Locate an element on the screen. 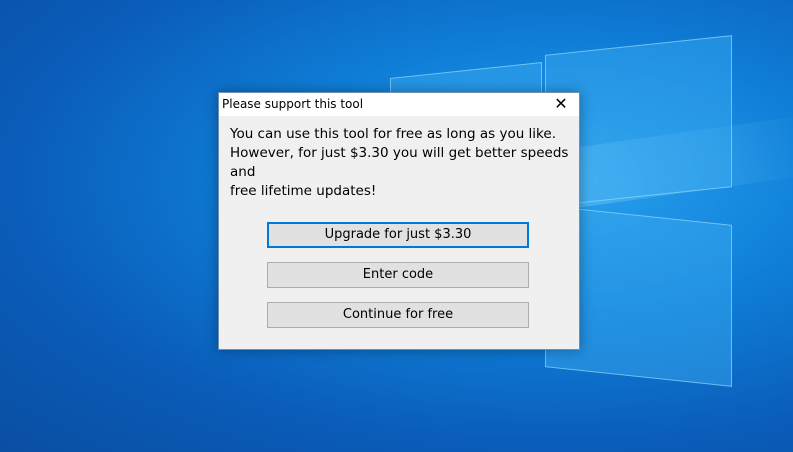 This screenshot has width=793, height=452. dialog-titlebar: Please support this tool ✕ is located at coordinates (399, 104).